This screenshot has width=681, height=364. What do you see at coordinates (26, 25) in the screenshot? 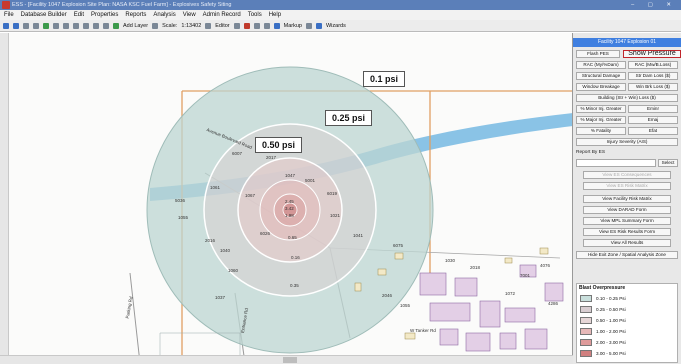
I see `full-extent-icon` at bounding box center [26, 25].